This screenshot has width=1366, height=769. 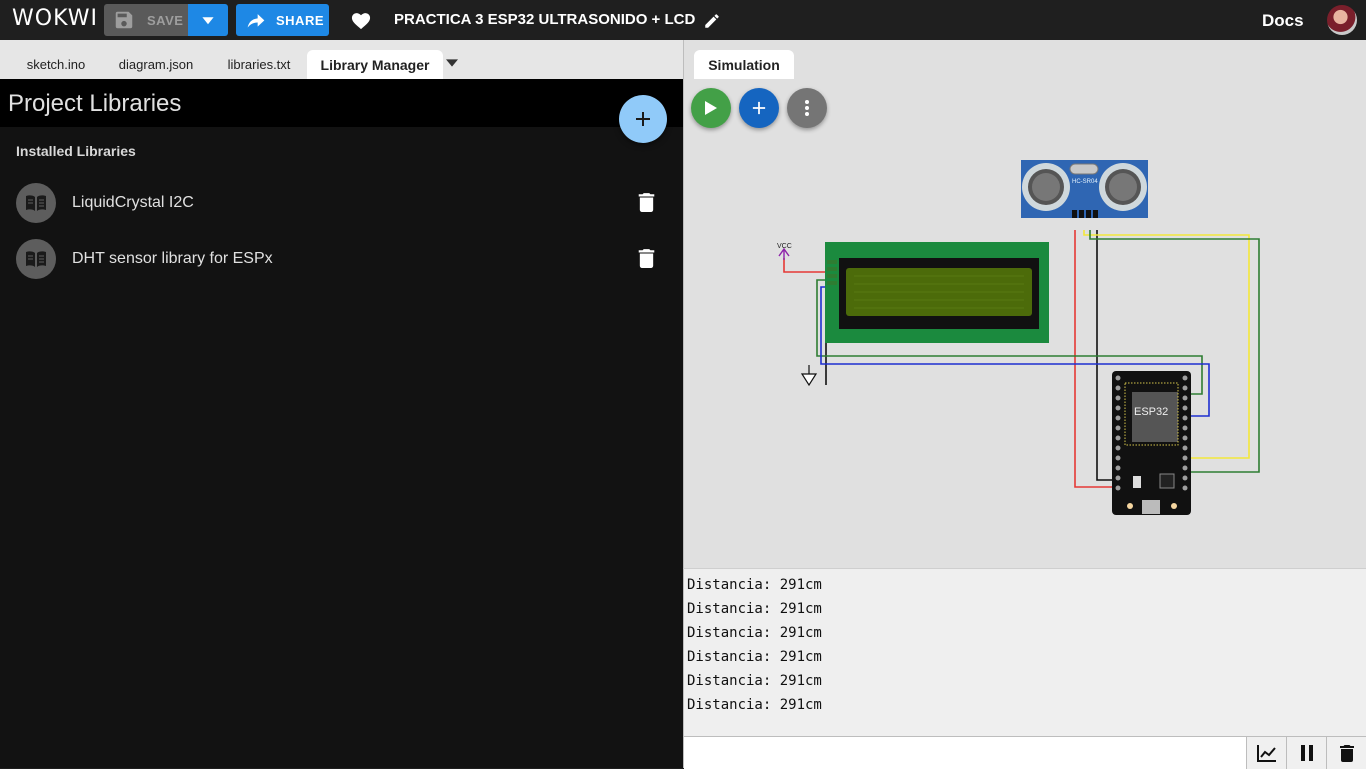 What do you see at coordinates (712, 21) in the screenshot?
I see `edit-pencil-icon` at bounding box center [712, 21].